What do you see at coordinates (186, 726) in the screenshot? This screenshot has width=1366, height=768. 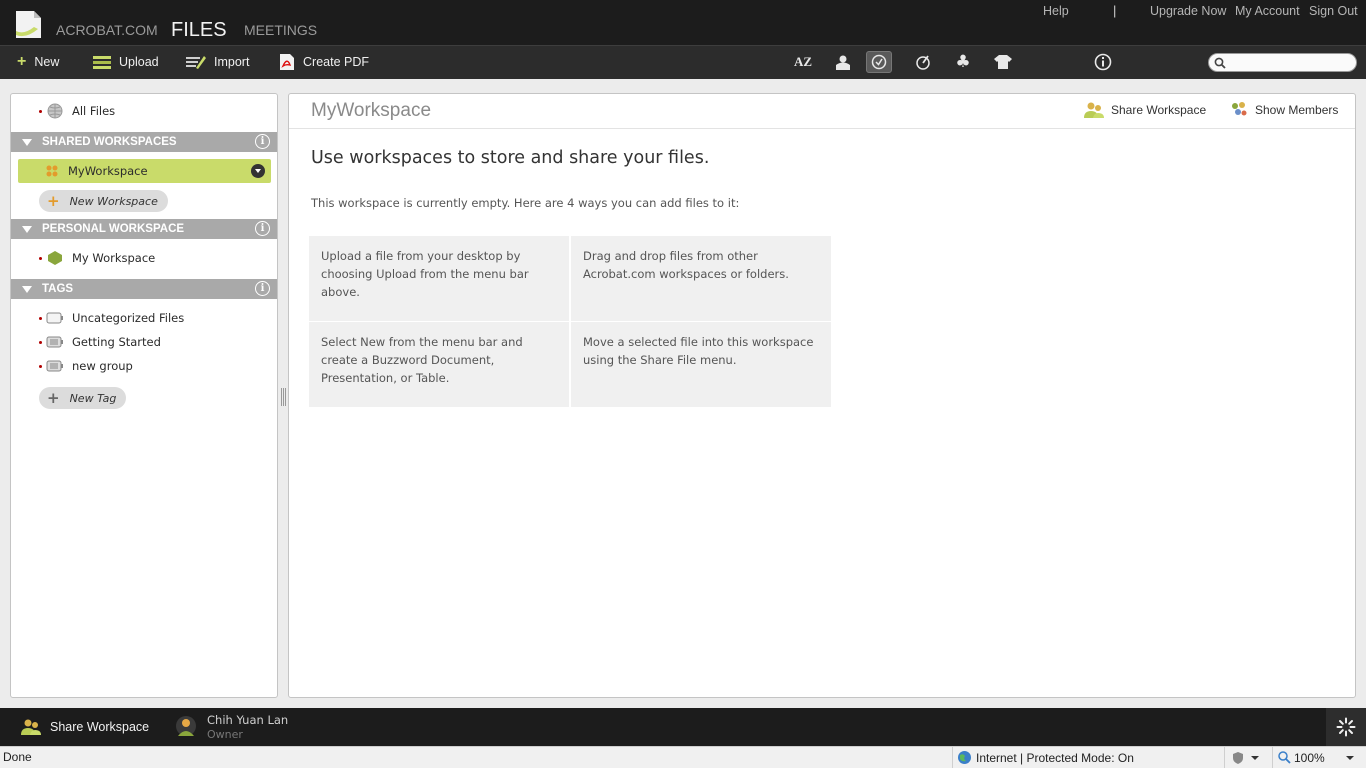 I see `avatar` at bounding box center [186, 726].